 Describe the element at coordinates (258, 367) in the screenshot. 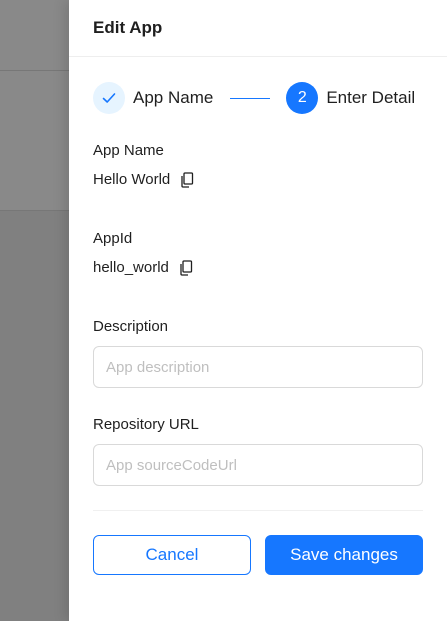

I see `description-input` at that location.